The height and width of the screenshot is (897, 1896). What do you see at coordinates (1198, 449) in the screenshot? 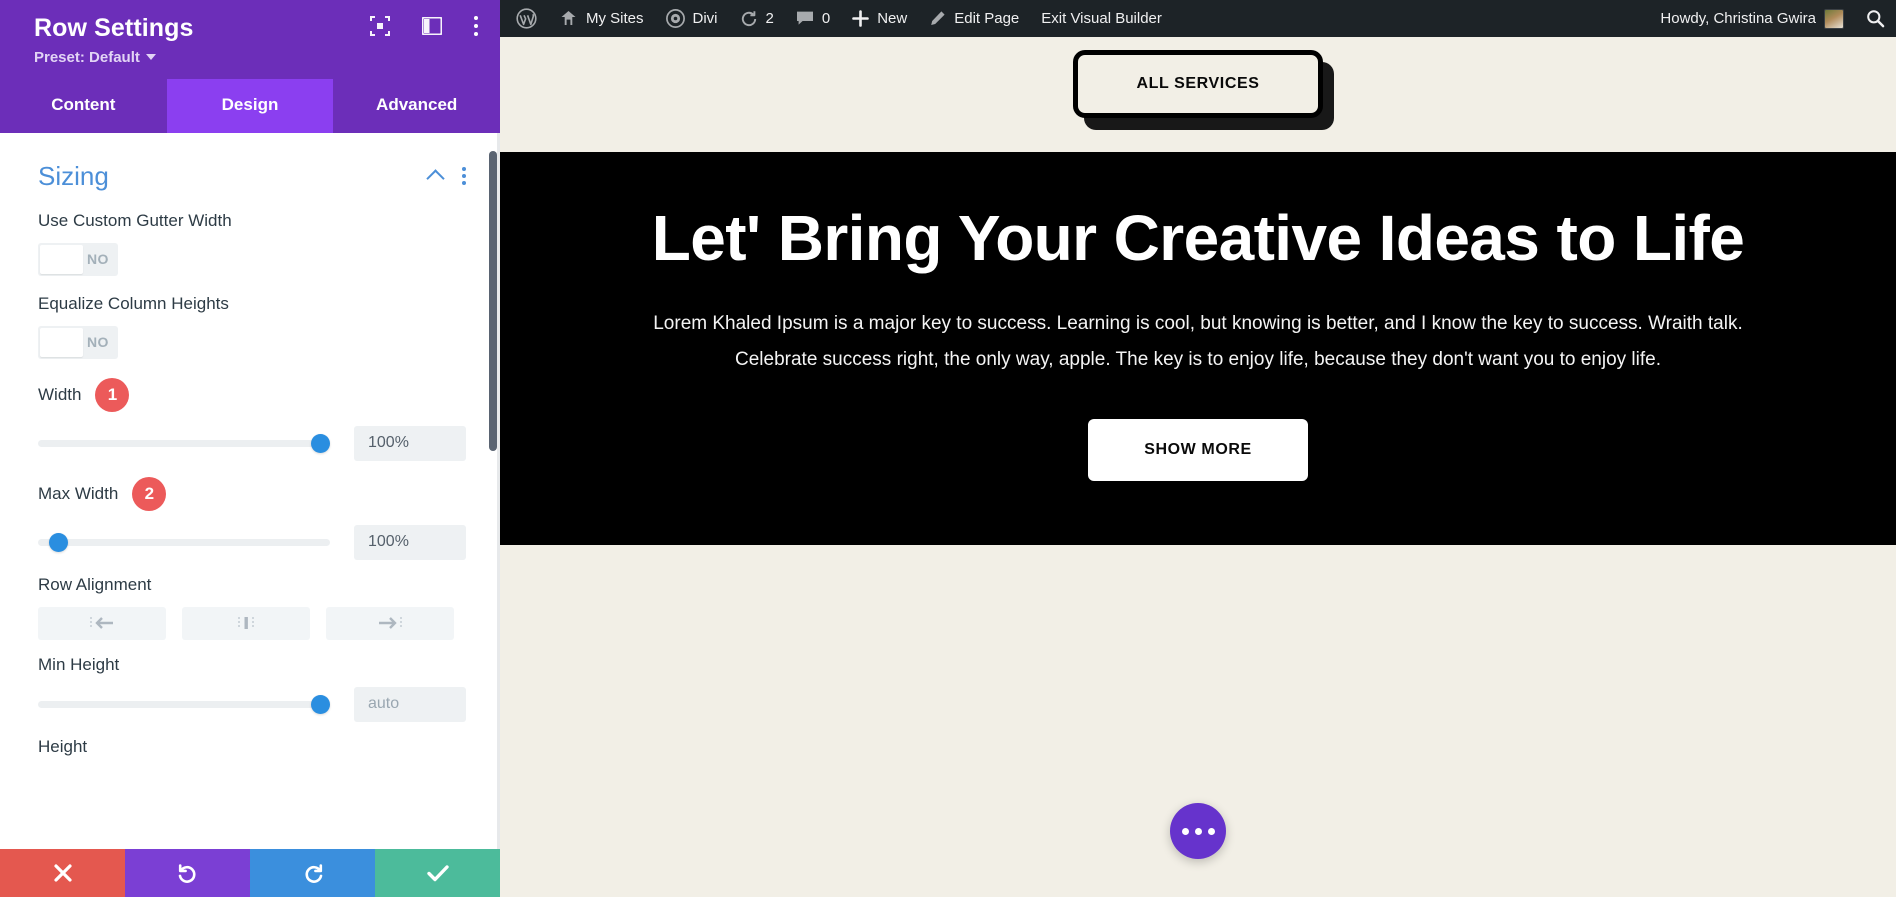
I see `show-more-button: SHOW MORE` at bounding box center [1198, 449].